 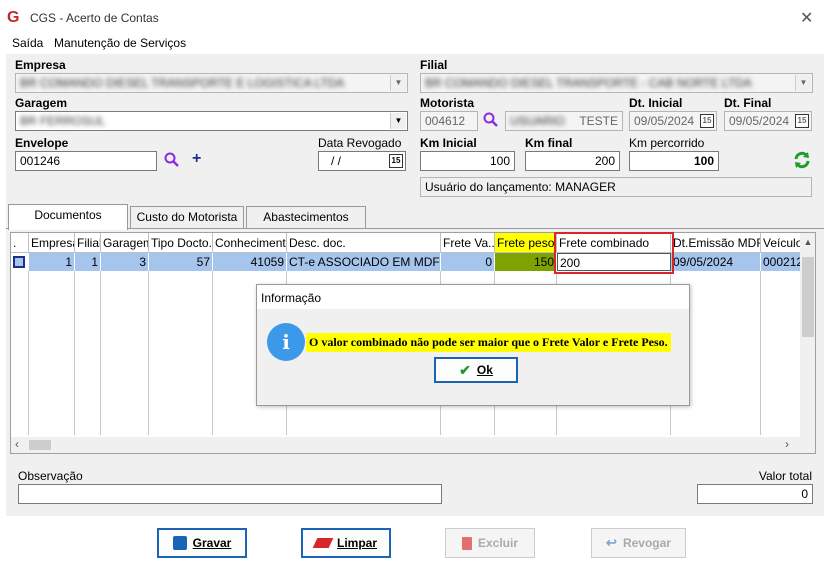 What do you see at coordinates (52, 262) in the screenshot?
I see `cell-empresa: 1` at bounding box center [52, 262].